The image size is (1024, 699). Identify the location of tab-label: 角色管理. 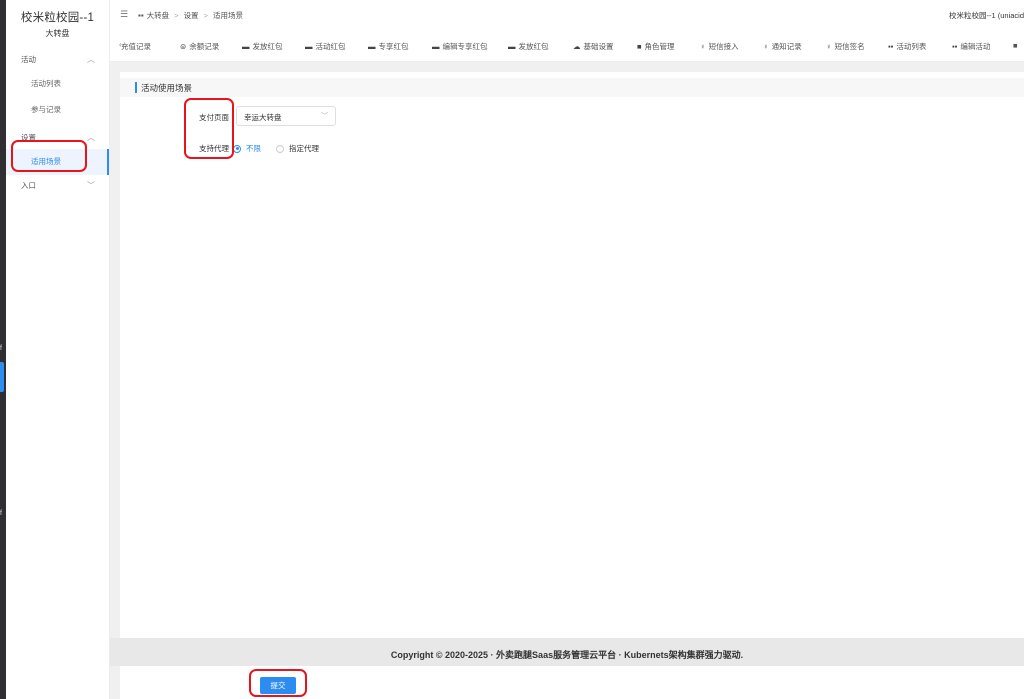
(659, 46).